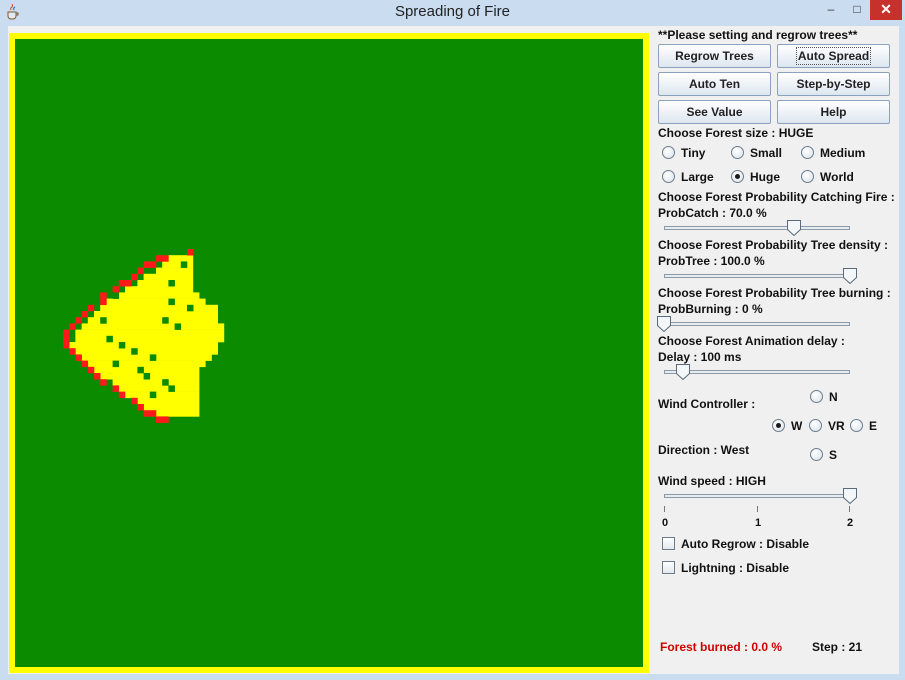 The height and width of the screenshot is (680, 905). I want to click on delay-slider, so click(757, 372).